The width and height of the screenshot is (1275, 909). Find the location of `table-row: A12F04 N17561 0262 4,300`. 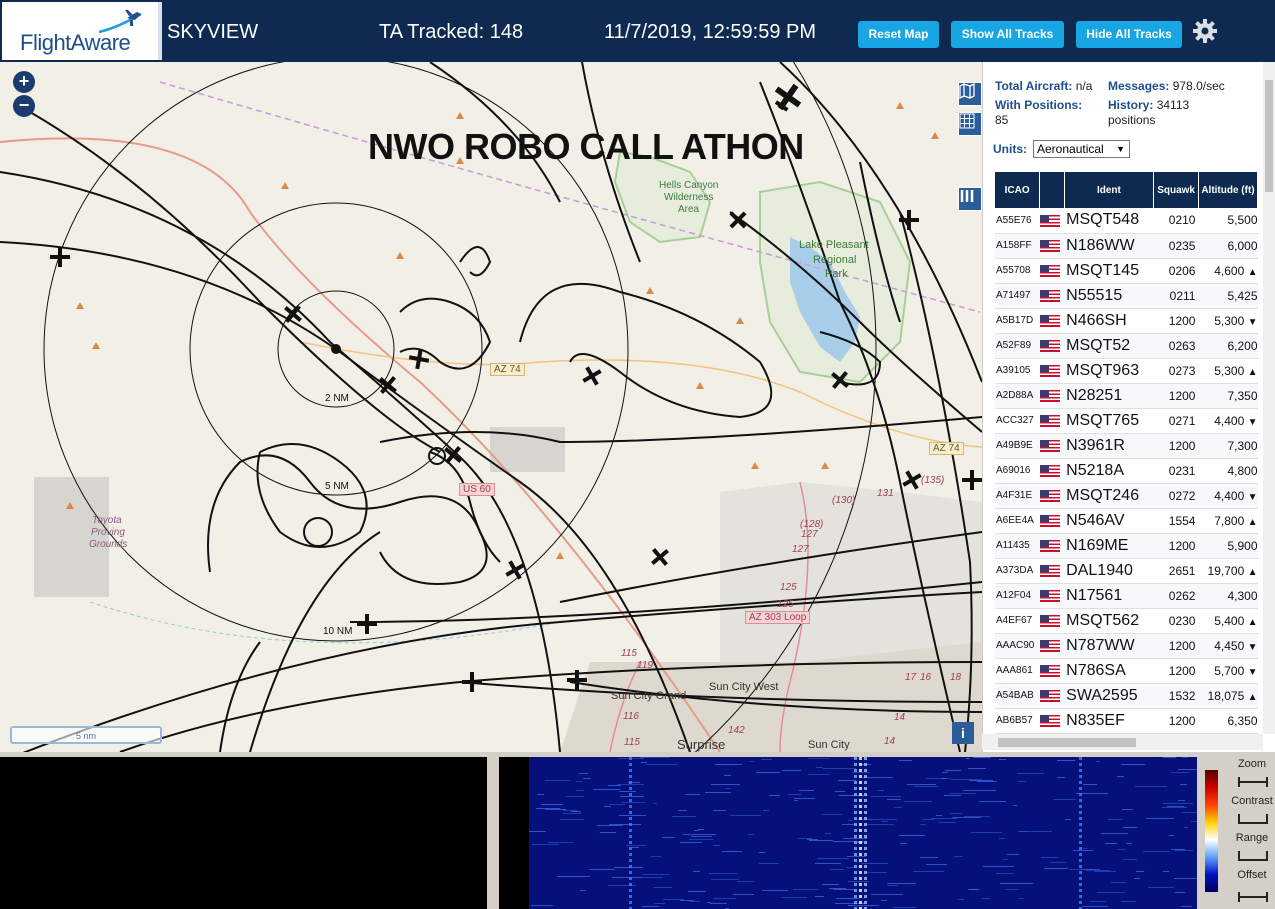

table-row: A12F04 N17561 0262 4,300 is located at coordinates (1126, 596).